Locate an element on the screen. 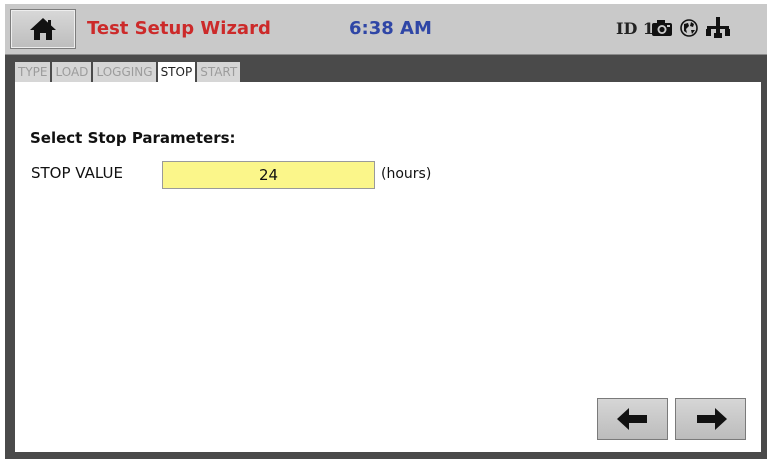 This screenshot has width=769, height=459. header-bar: Test Setup Wizard 6:38 AM ID 1 is located at coordinates (386, 29).